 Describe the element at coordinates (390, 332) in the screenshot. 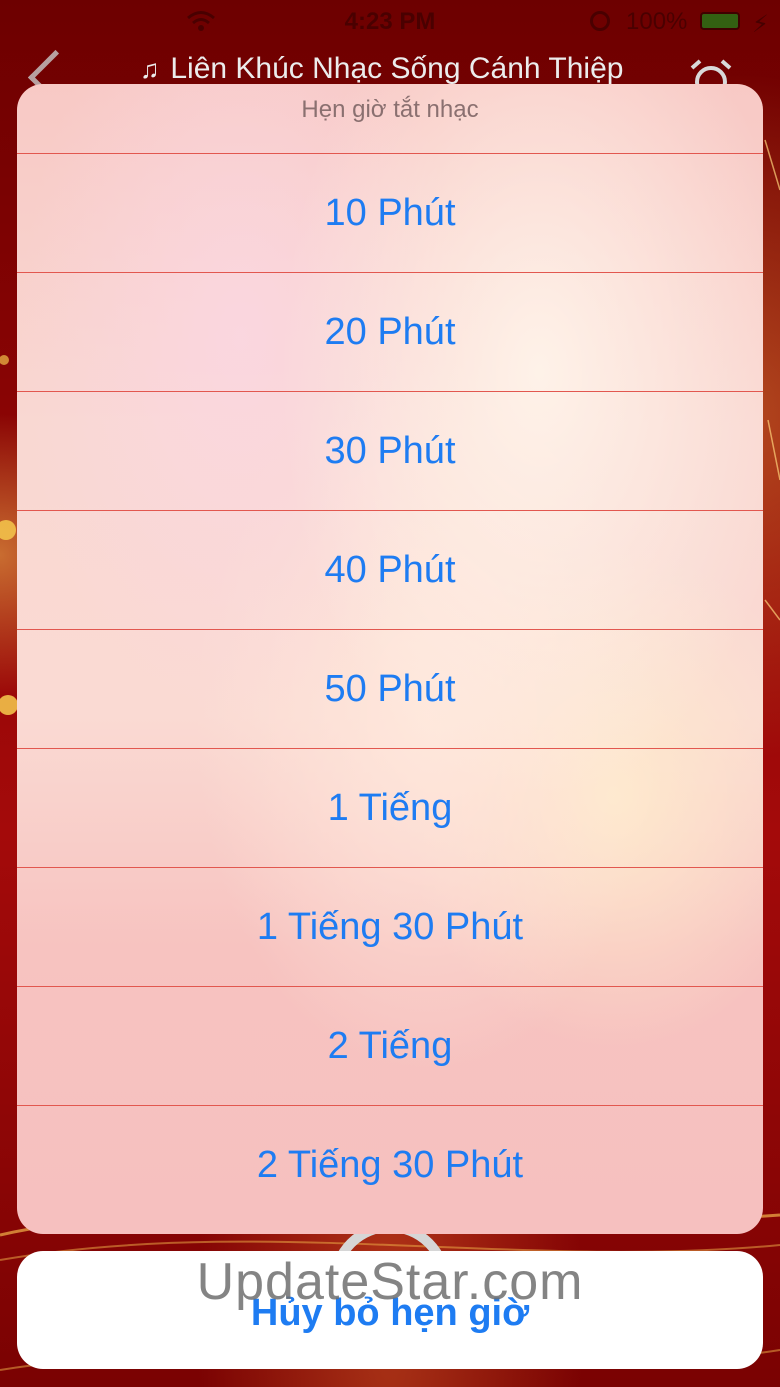

I see `option-20-min: 20 Phút` at that location.